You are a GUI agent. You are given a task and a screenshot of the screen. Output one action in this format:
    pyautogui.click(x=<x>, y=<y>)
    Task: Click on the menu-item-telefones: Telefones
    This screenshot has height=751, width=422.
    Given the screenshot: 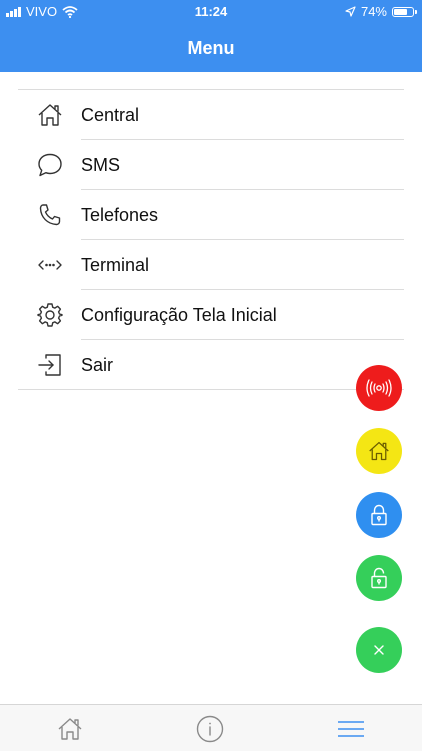 What is the action you would take?
    pyautogui.click(x=211, y=215)
    